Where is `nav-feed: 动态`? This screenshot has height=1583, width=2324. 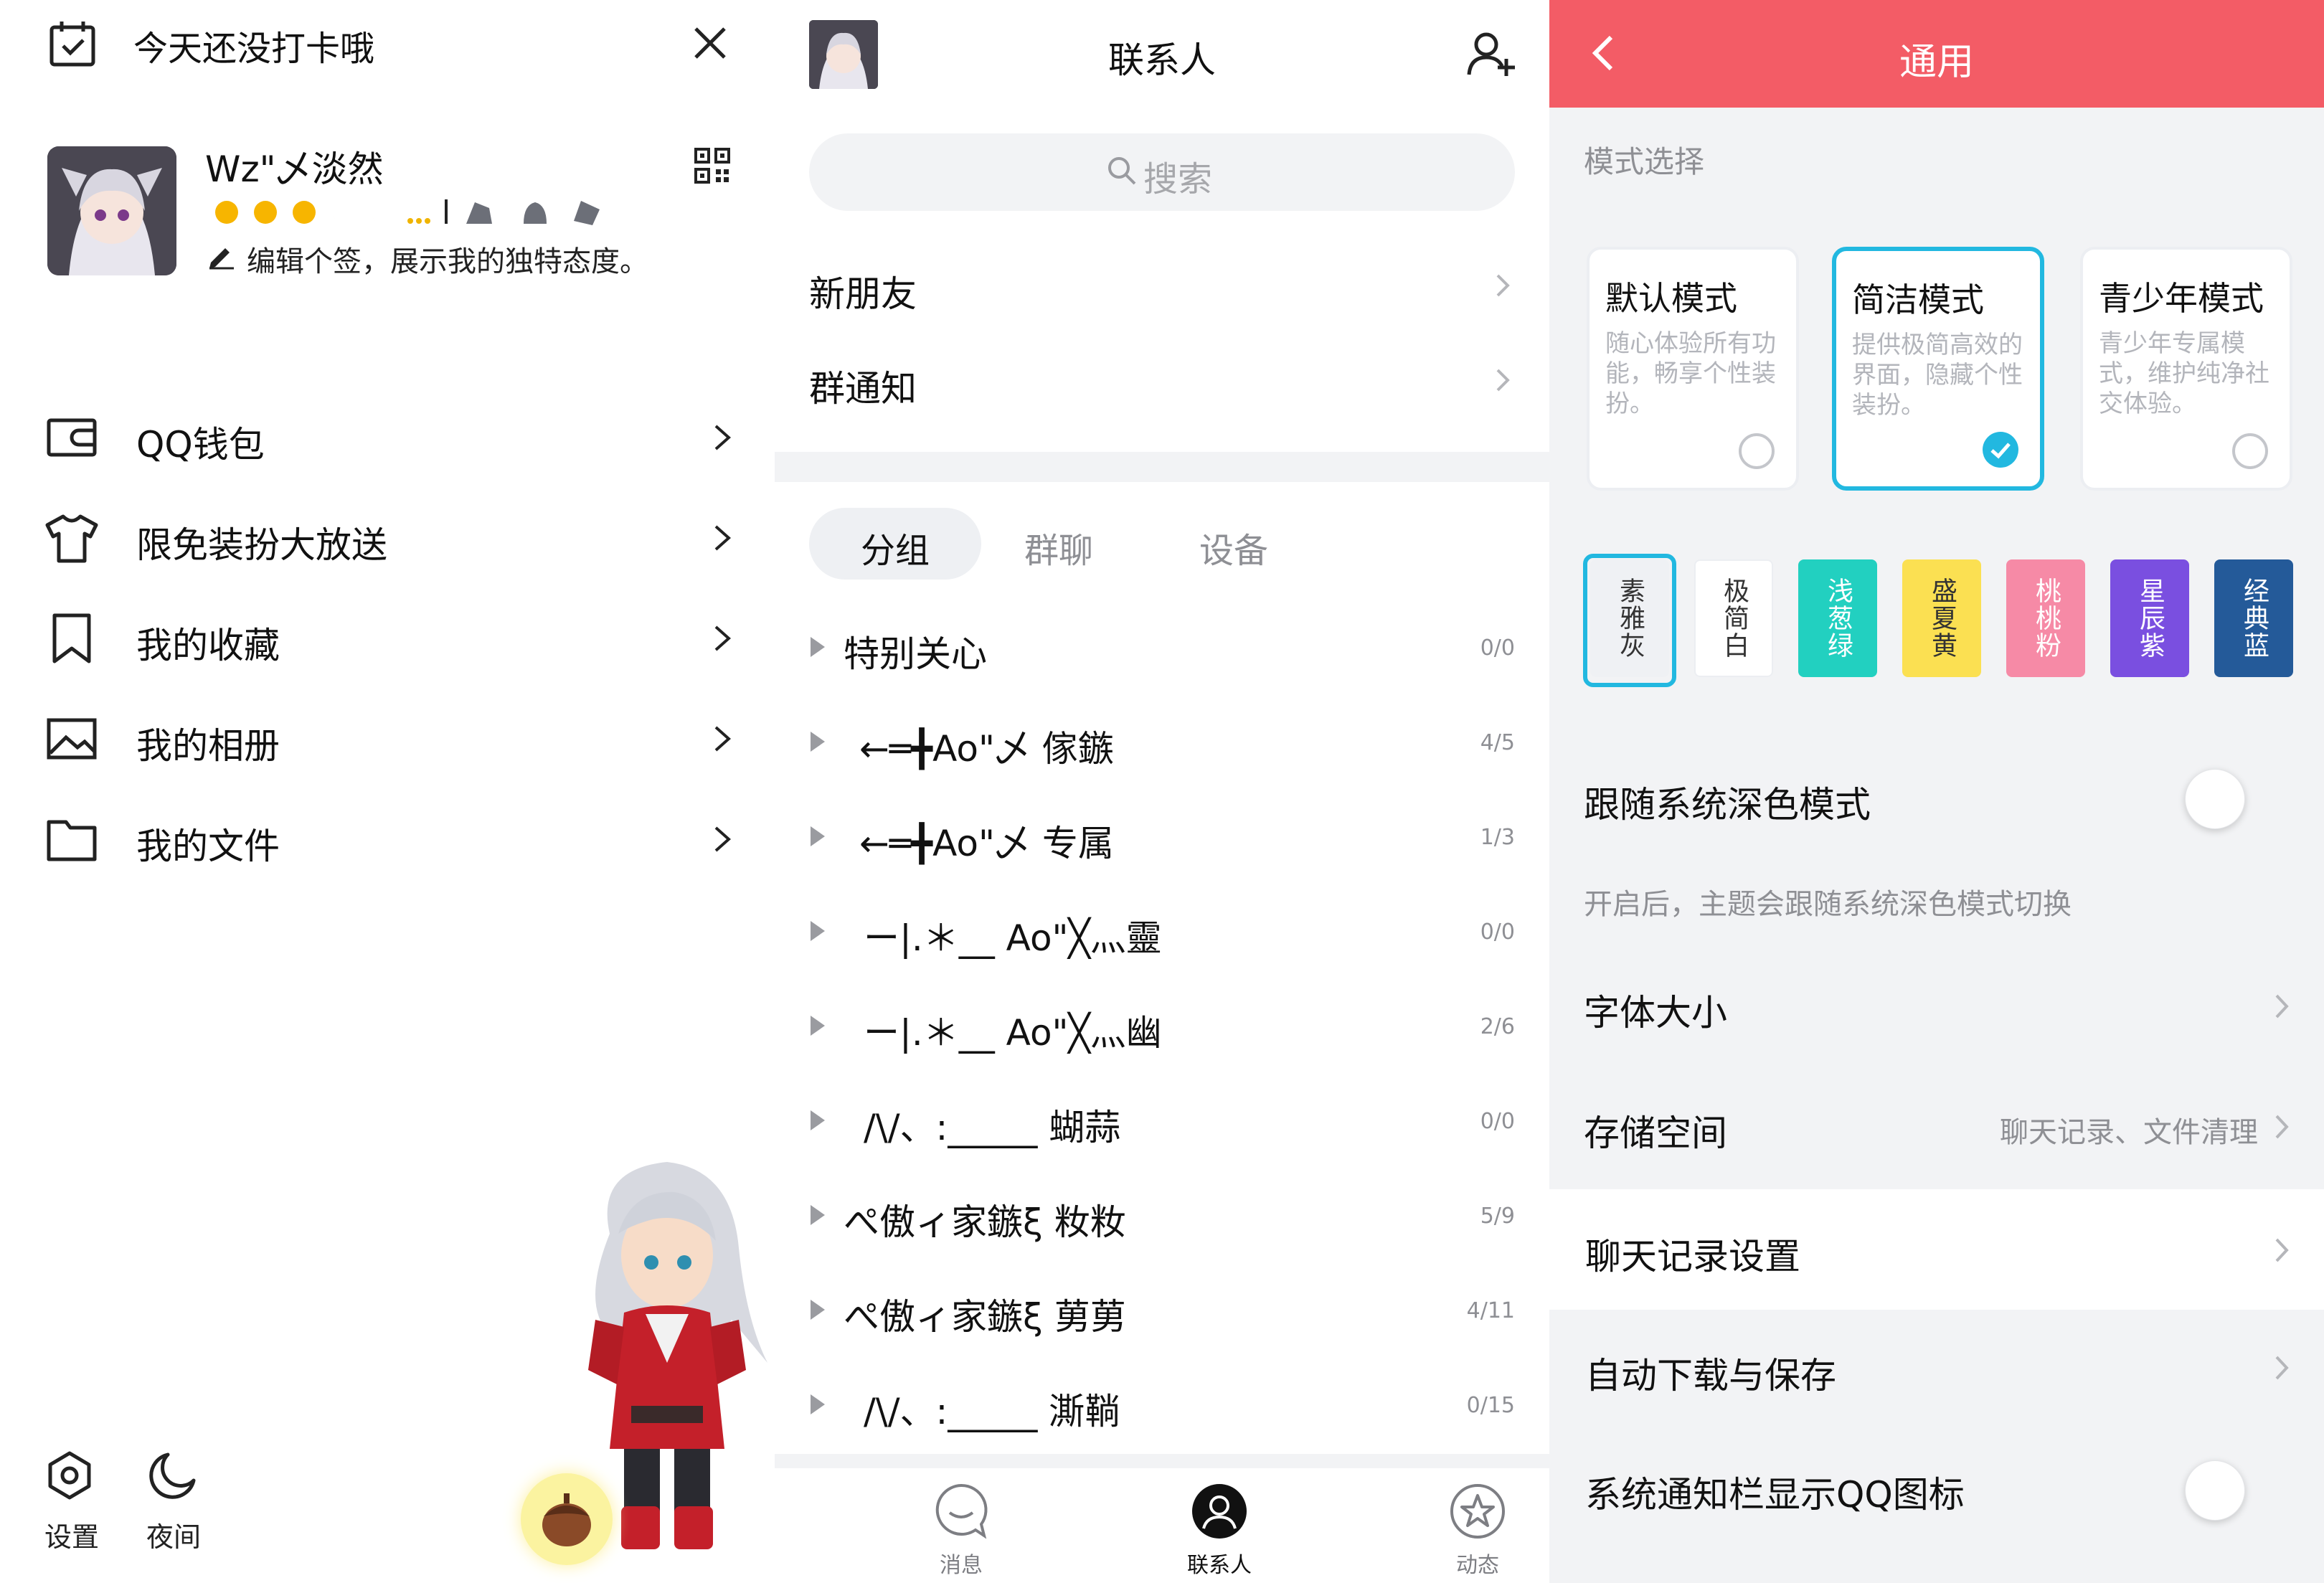 nav-feed: 动态 is located at coordinates (1470, 1531).